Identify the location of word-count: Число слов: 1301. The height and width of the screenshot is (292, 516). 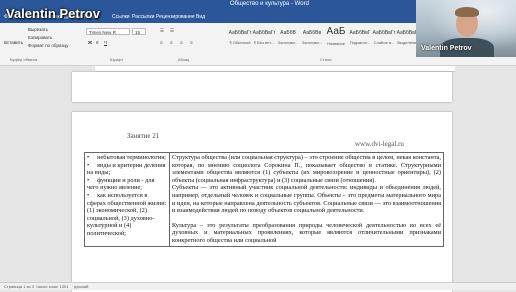
(52, 286).